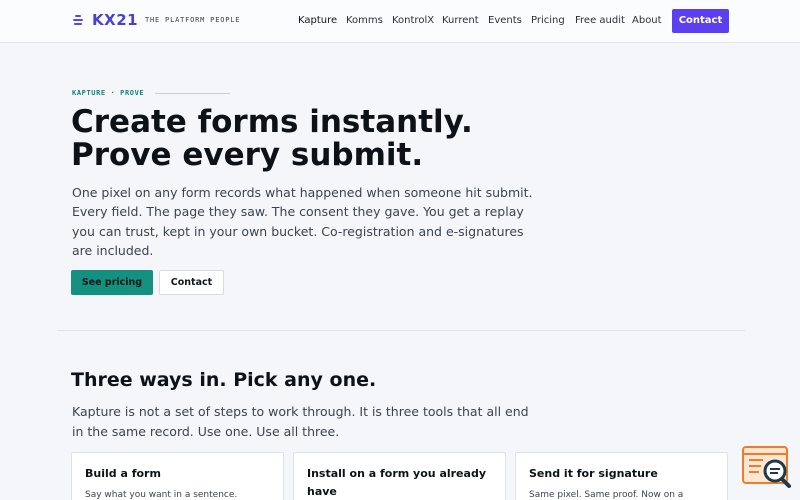 The image size is (800, 500). What do you see at coordinates (108, 93) in the screenshot?
I see `hero-eyebrow: KAPTURE · PROVE` at bounding box center [108, 93].